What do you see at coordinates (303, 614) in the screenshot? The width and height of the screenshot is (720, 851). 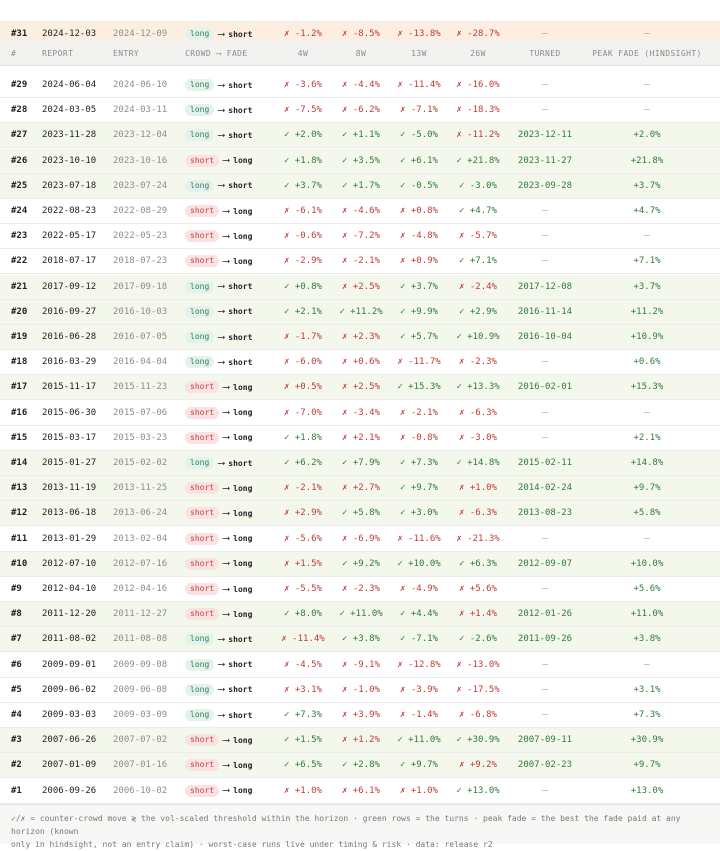 I see `h4-value: ✓ +8.0%` at bounding box center [303, 614].